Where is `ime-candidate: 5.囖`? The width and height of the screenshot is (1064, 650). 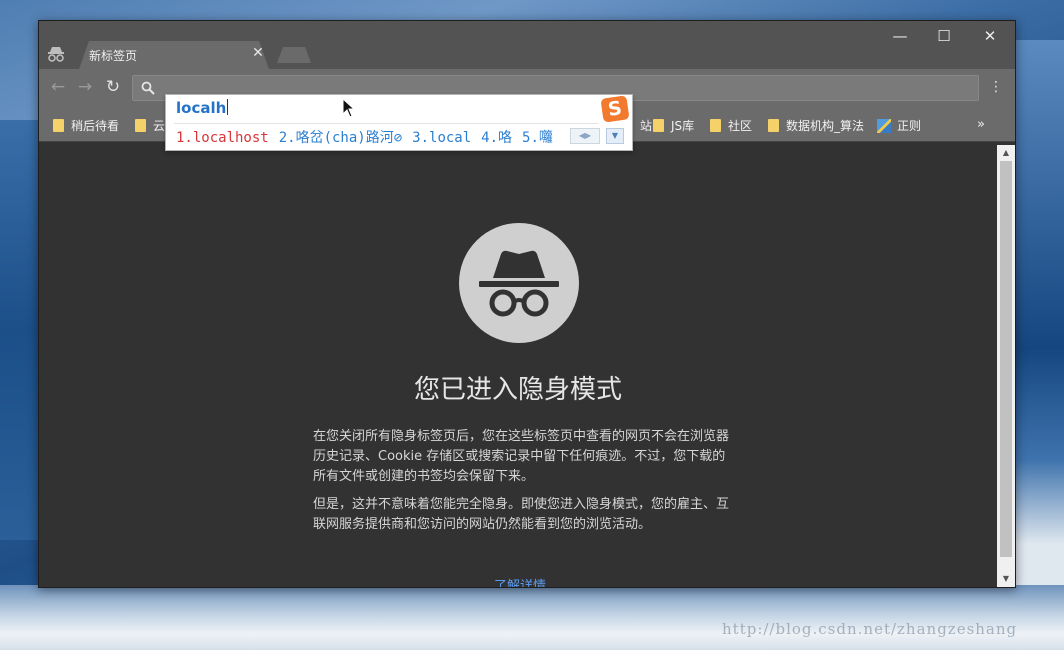 ime-candidate: 5.囖 is located at coordinates (537, 137).